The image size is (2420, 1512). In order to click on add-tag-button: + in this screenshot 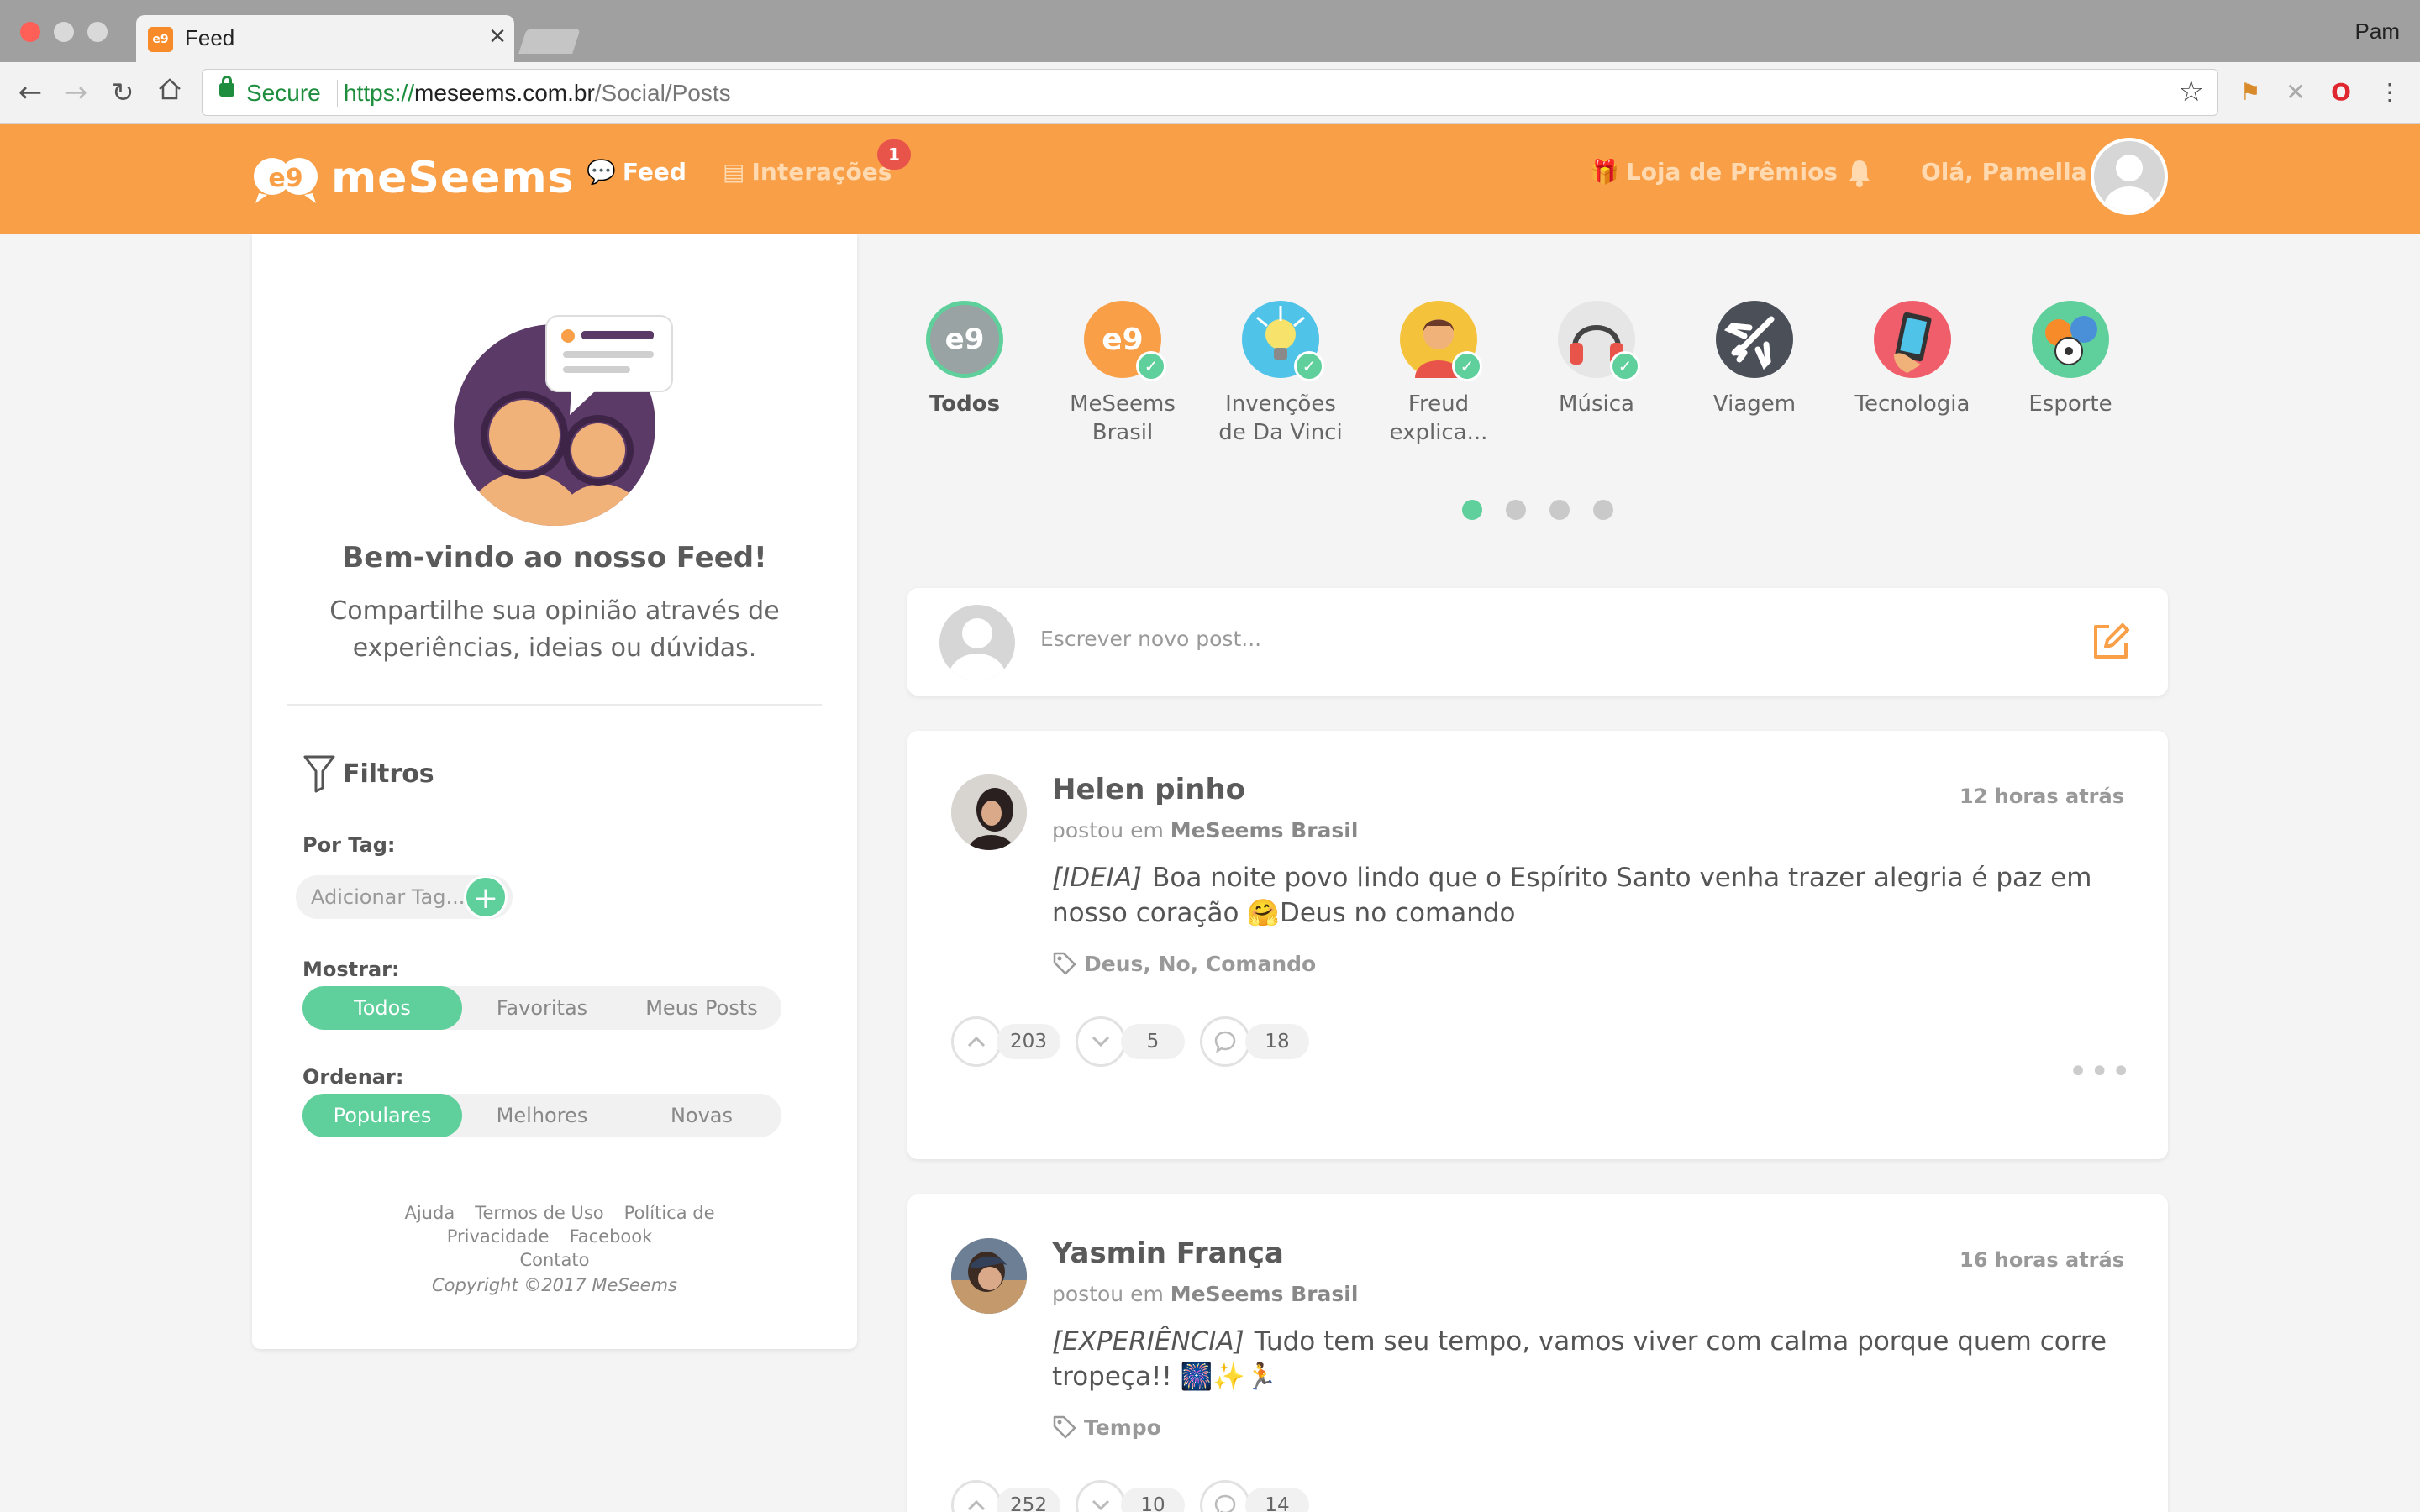, I will do `click(486, 897)`.